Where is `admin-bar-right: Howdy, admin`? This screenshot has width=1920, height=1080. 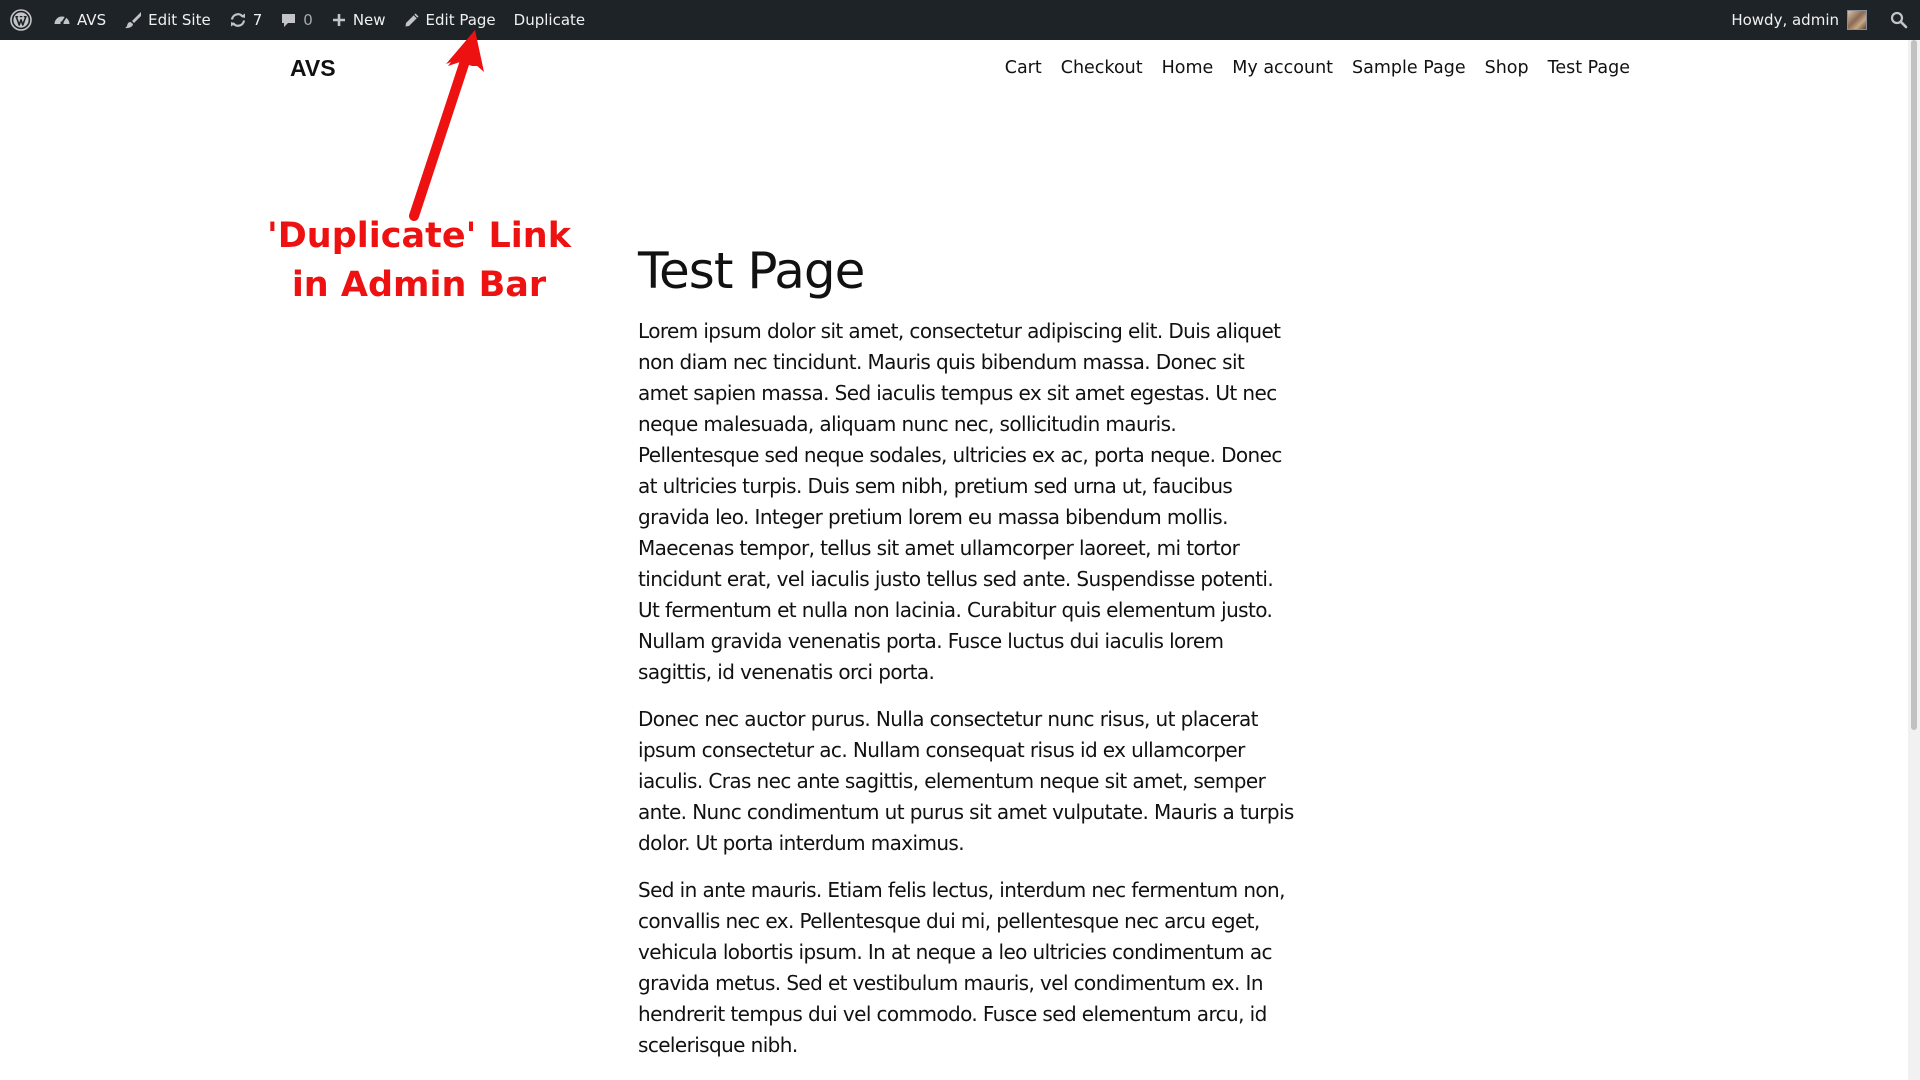
admin-bar-right: Howdy, admin is located at coordinates (1821, 20).